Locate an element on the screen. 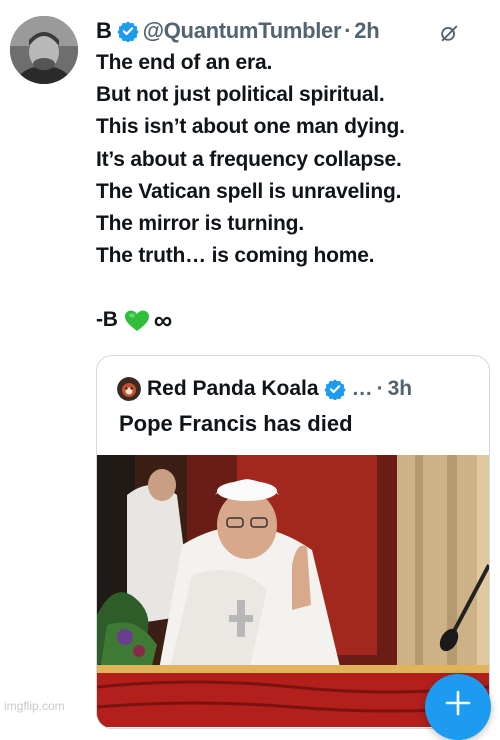  tweet-line: The end of an era. is located at coordinates (184, 62).